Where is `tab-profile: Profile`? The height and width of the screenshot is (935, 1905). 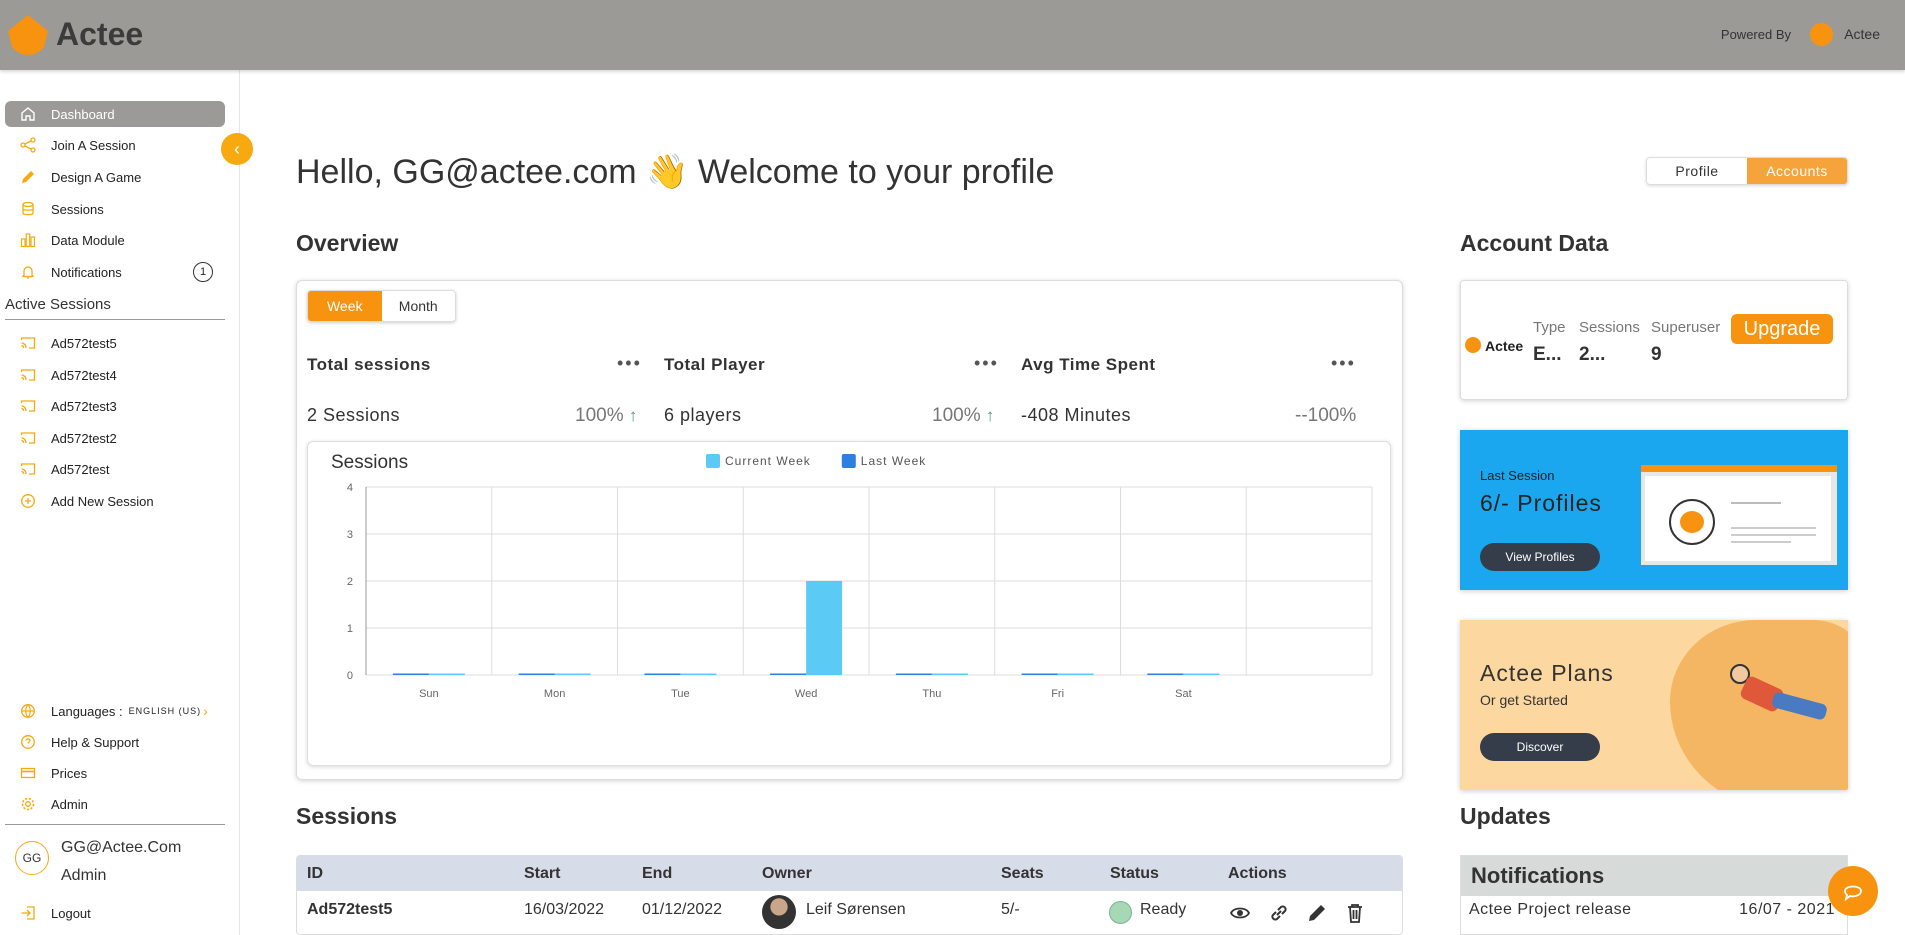 tab-profile: Profile is located at coordinates (1697, 171).